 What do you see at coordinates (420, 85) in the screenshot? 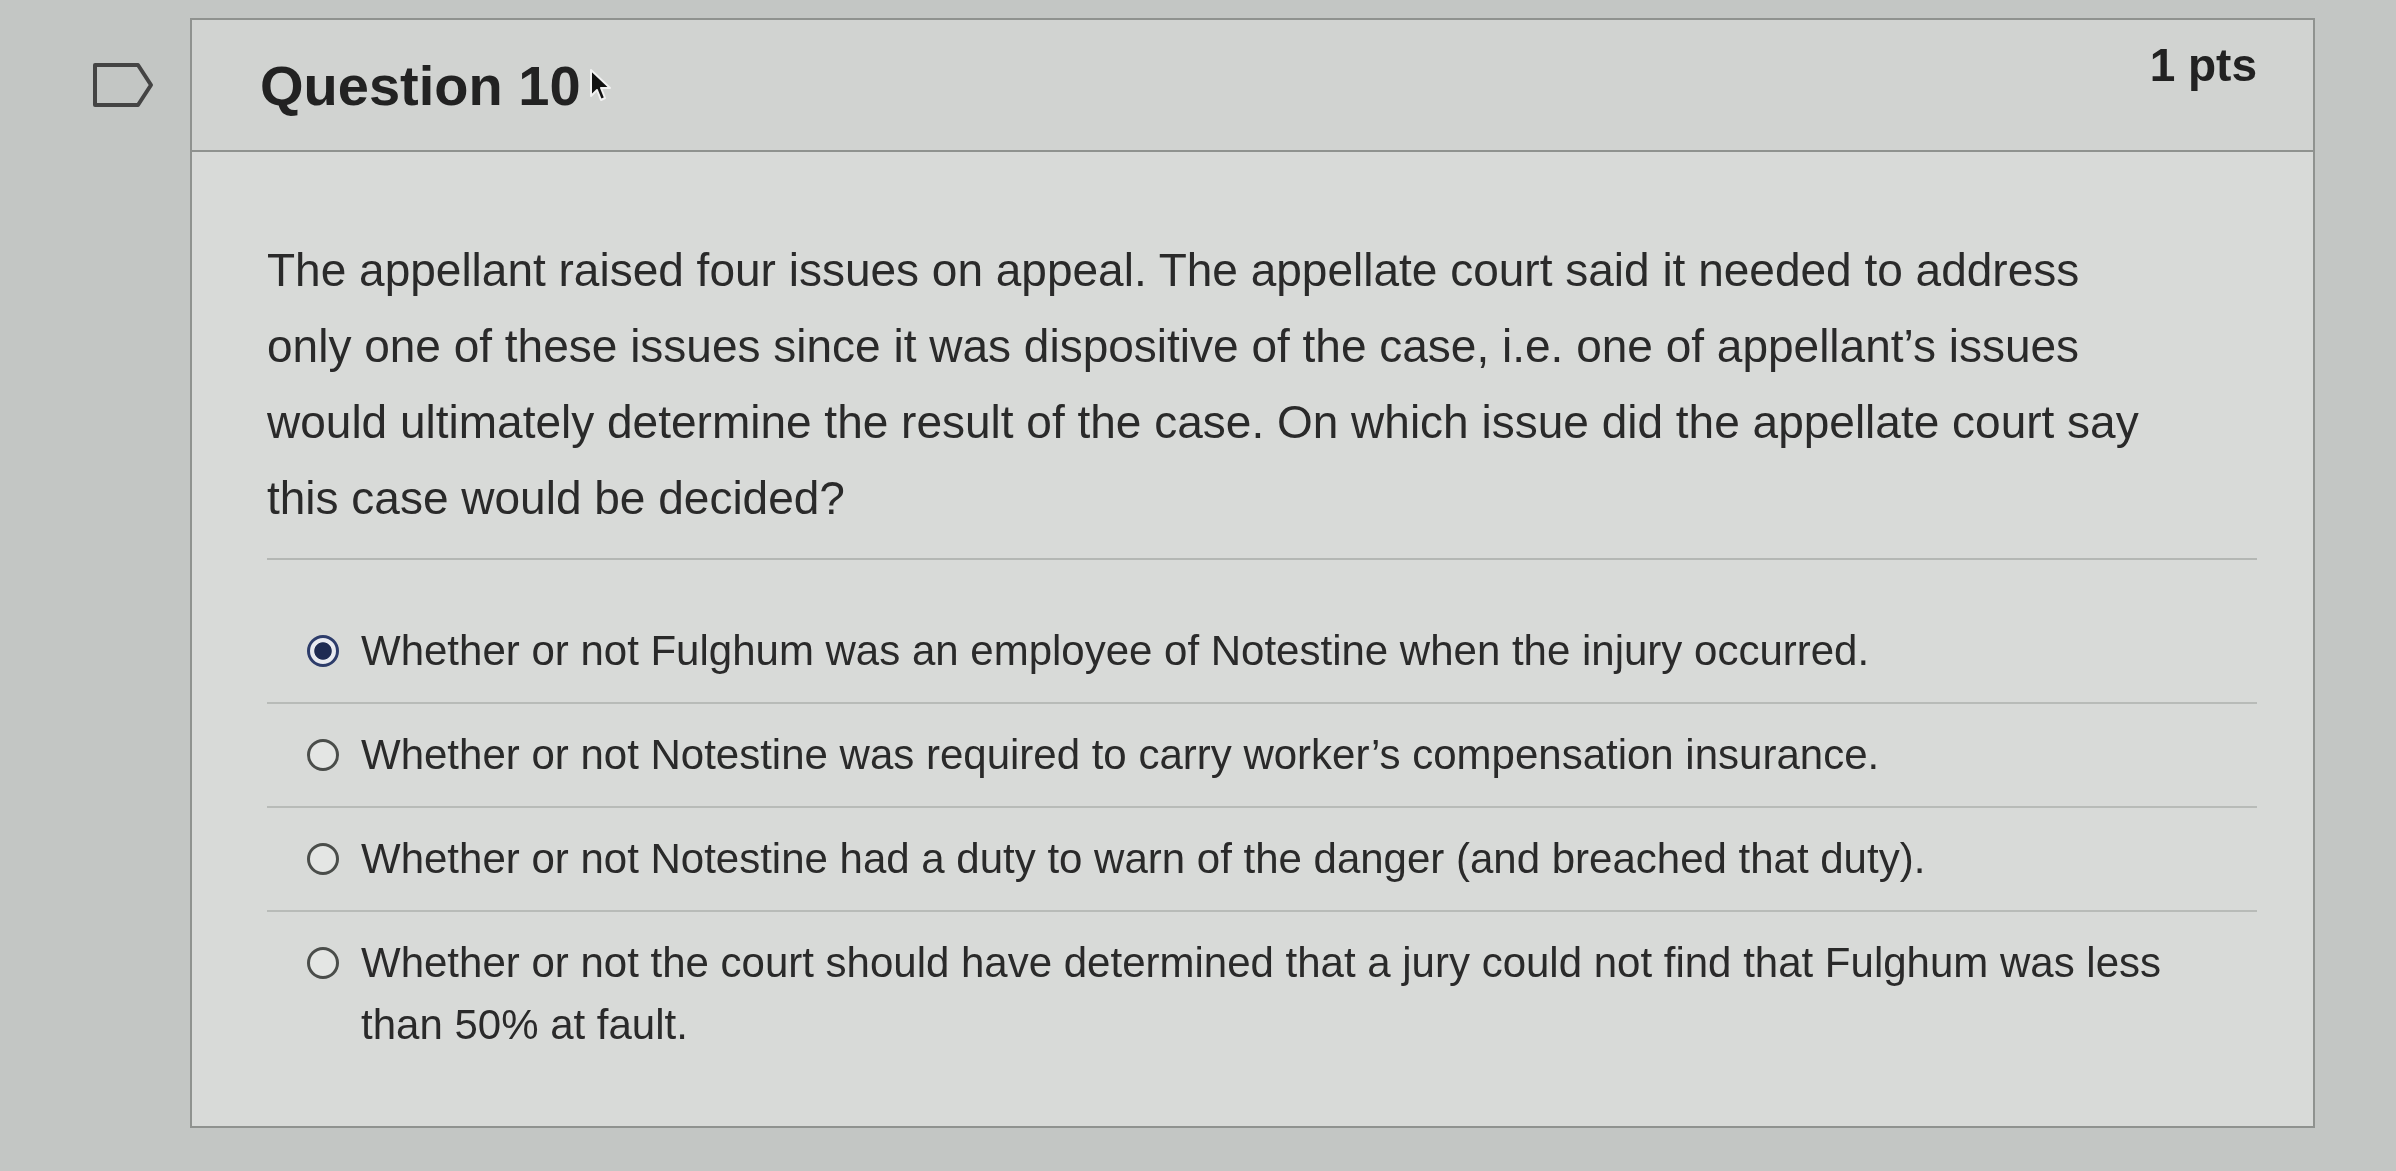
I see `question-title: Question 10` at bounding box center [420, 85].